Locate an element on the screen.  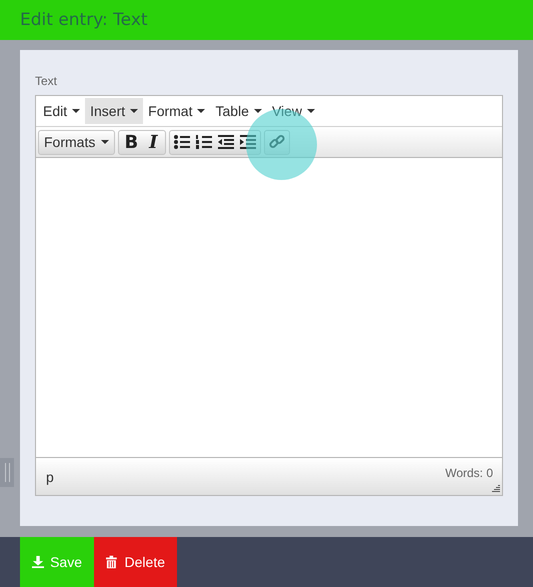
italic-button: I is located at coordinates (153, 142).